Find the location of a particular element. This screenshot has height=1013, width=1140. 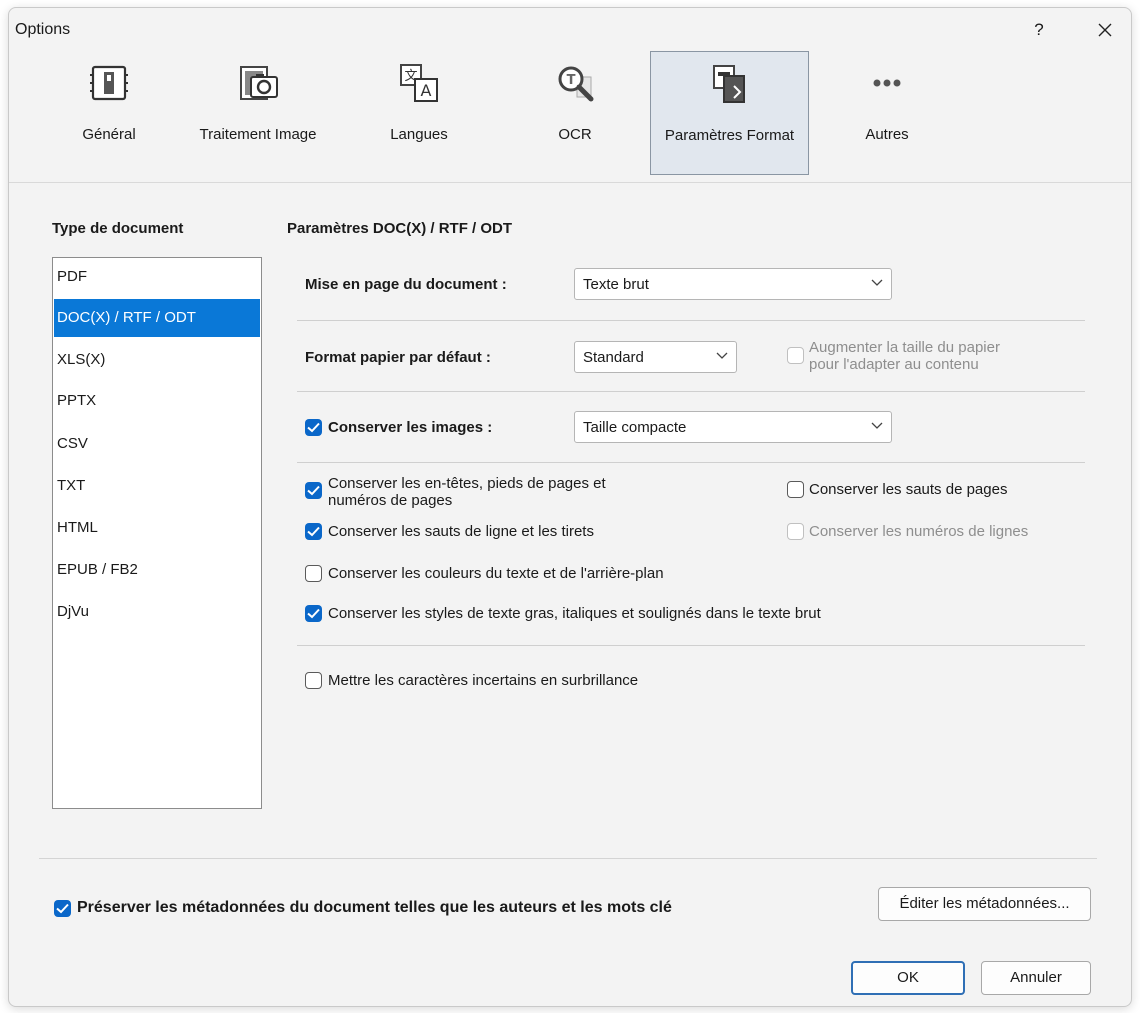

more-dots-icon is located at coordinates (887, 83).